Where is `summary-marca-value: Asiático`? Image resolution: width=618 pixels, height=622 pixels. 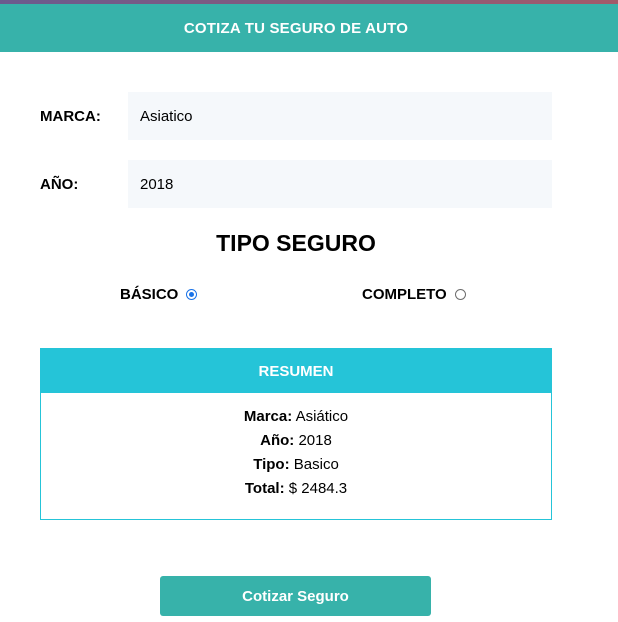
summary-marca-value: Asiático is located at coordinates (322, 416).